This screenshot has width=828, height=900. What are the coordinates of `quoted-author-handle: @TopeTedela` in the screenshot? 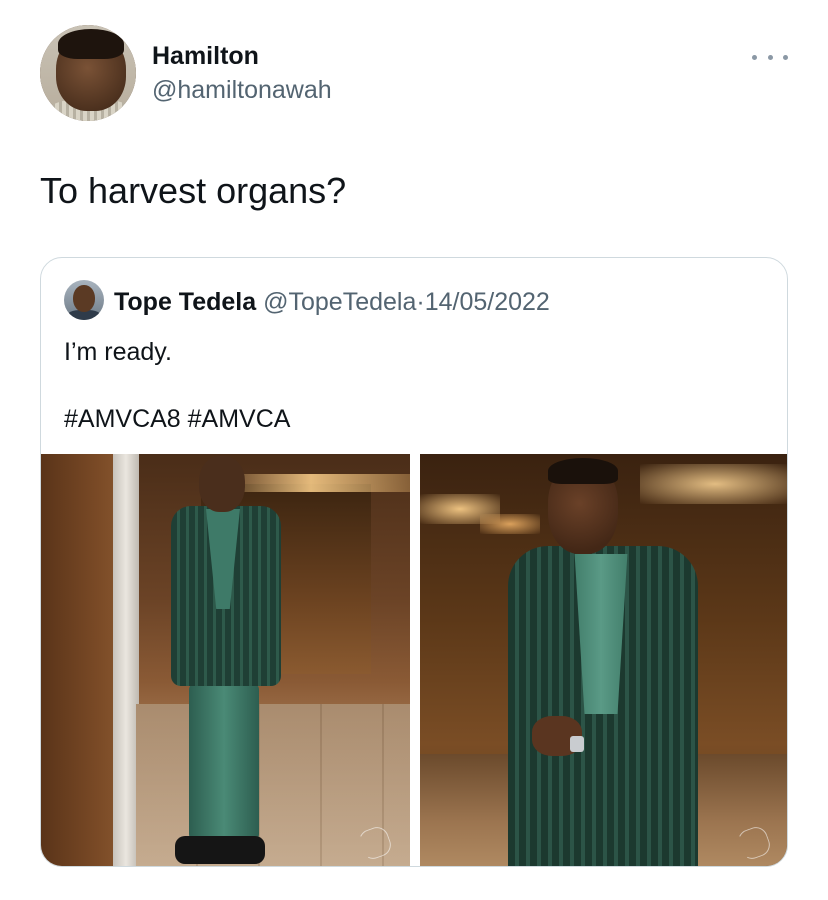 It's located at (339, 302).